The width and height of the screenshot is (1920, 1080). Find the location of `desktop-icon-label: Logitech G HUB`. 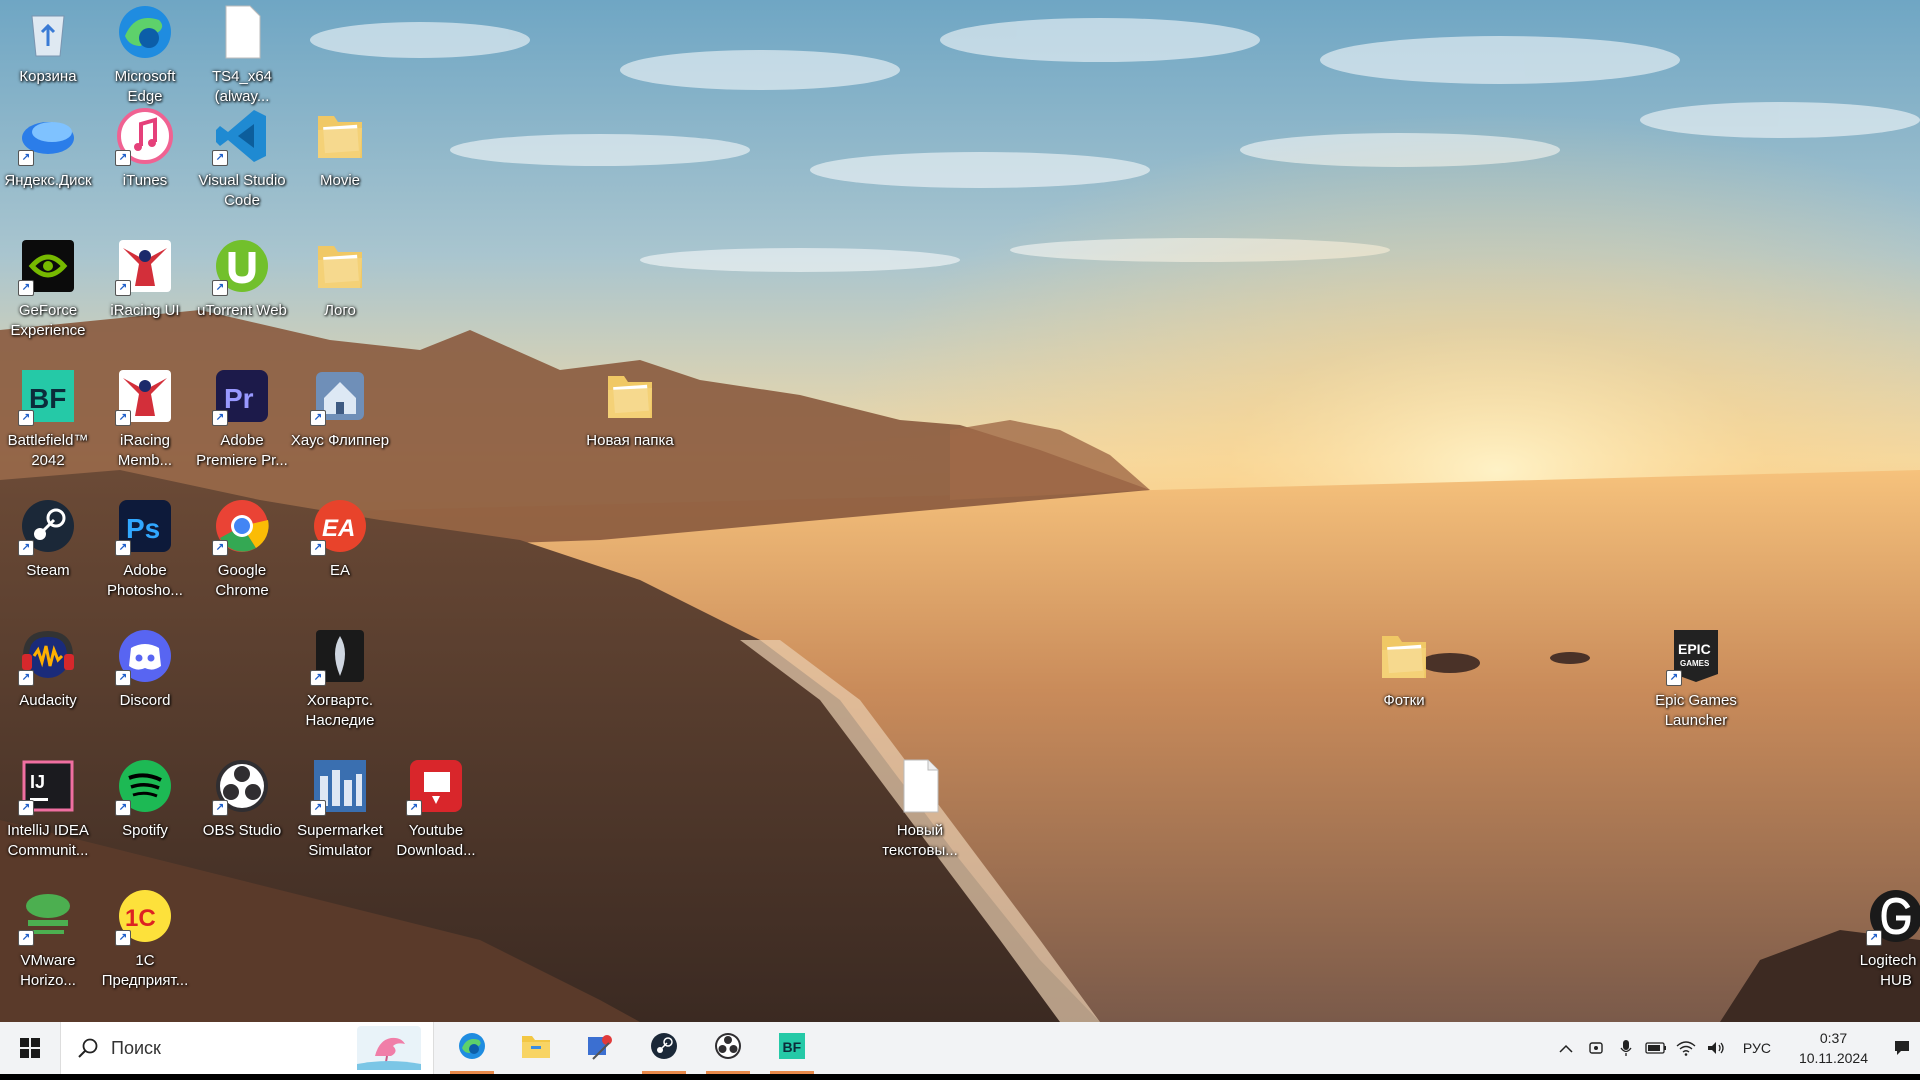

desktop-icon-label: Logitech G HUB is located at coordinates (1889, 970).